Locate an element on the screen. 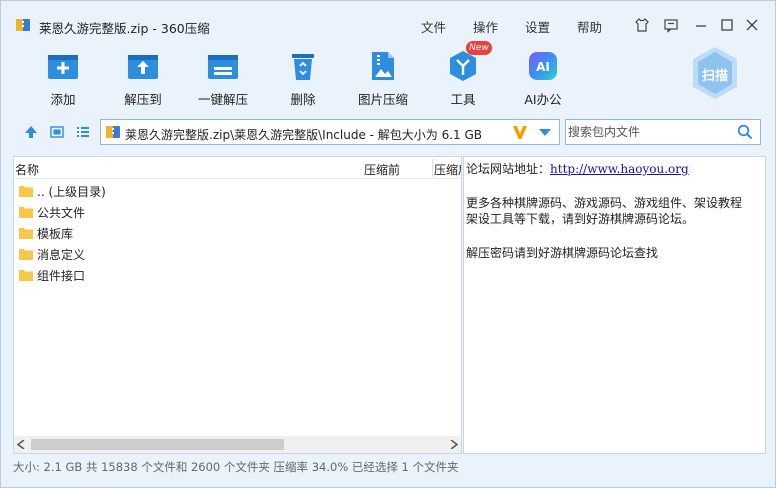 The image size is (776, 488). archive-icon is located at coordinates (113, 132).